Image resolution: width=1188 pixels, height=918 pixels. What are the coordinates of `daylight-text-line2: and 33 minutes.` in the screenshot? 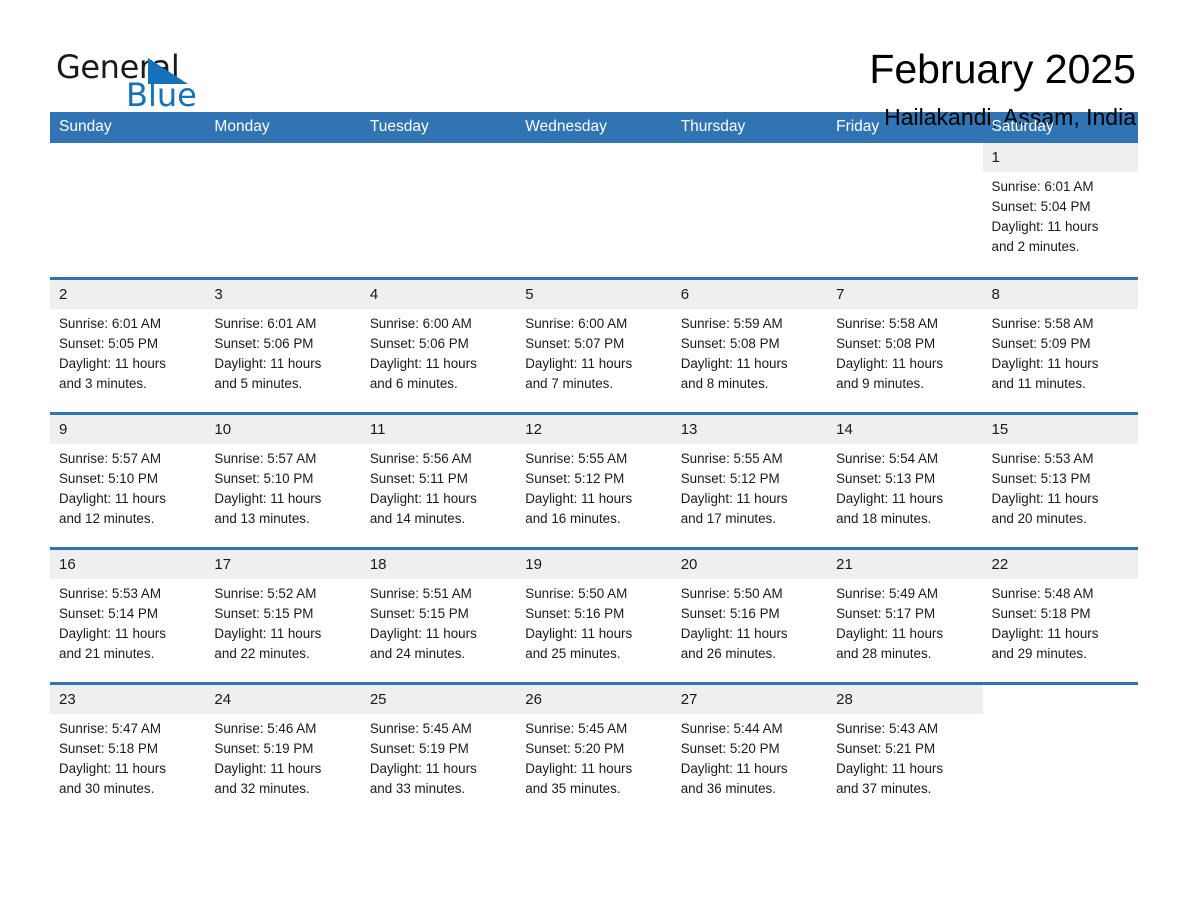 It's located at (417, 788).